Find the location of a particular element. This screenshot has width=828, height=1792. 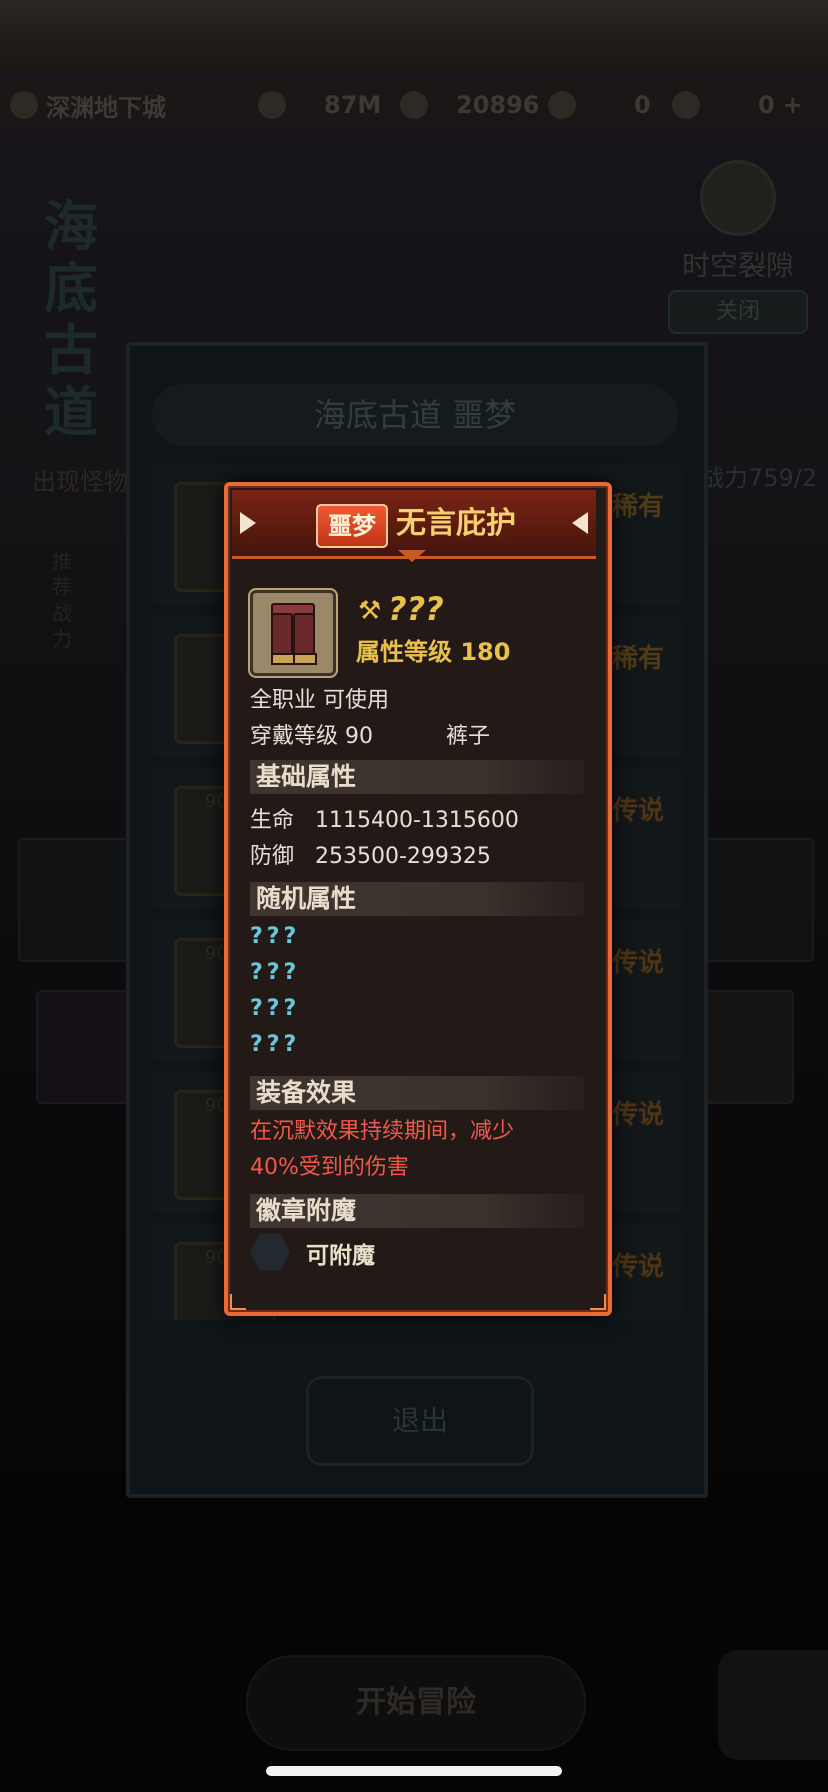

side-title-char: 道 is located at coordinates (71, 412).